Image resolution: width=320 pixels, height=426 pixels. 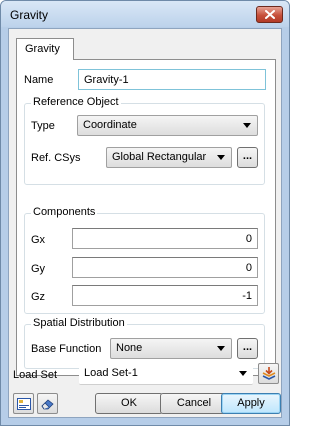 I want to click on gz-label: Gz, so click(x=38, y=297).